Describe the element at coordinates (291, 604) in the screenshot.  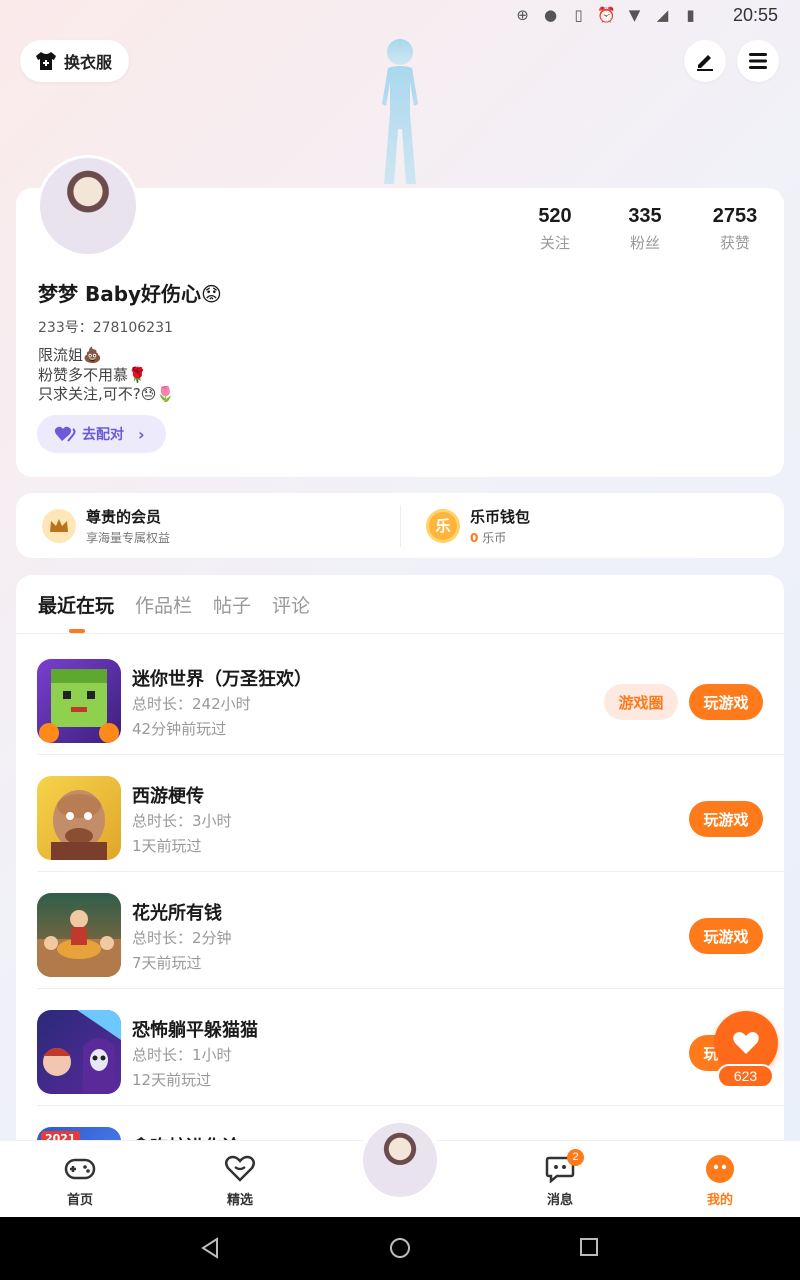
I see `tab-comments: 评论` at that location.